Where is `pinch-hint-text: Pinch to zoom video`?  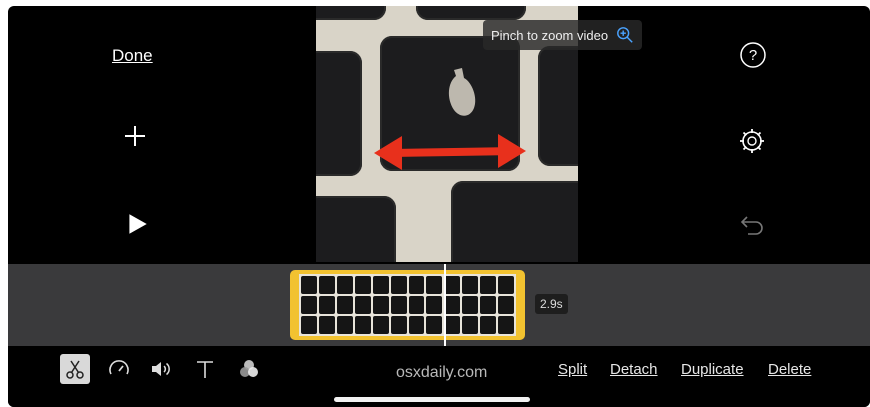 pinch-hint-text: Pinch to zoom video is located at coordinates (550, 35).